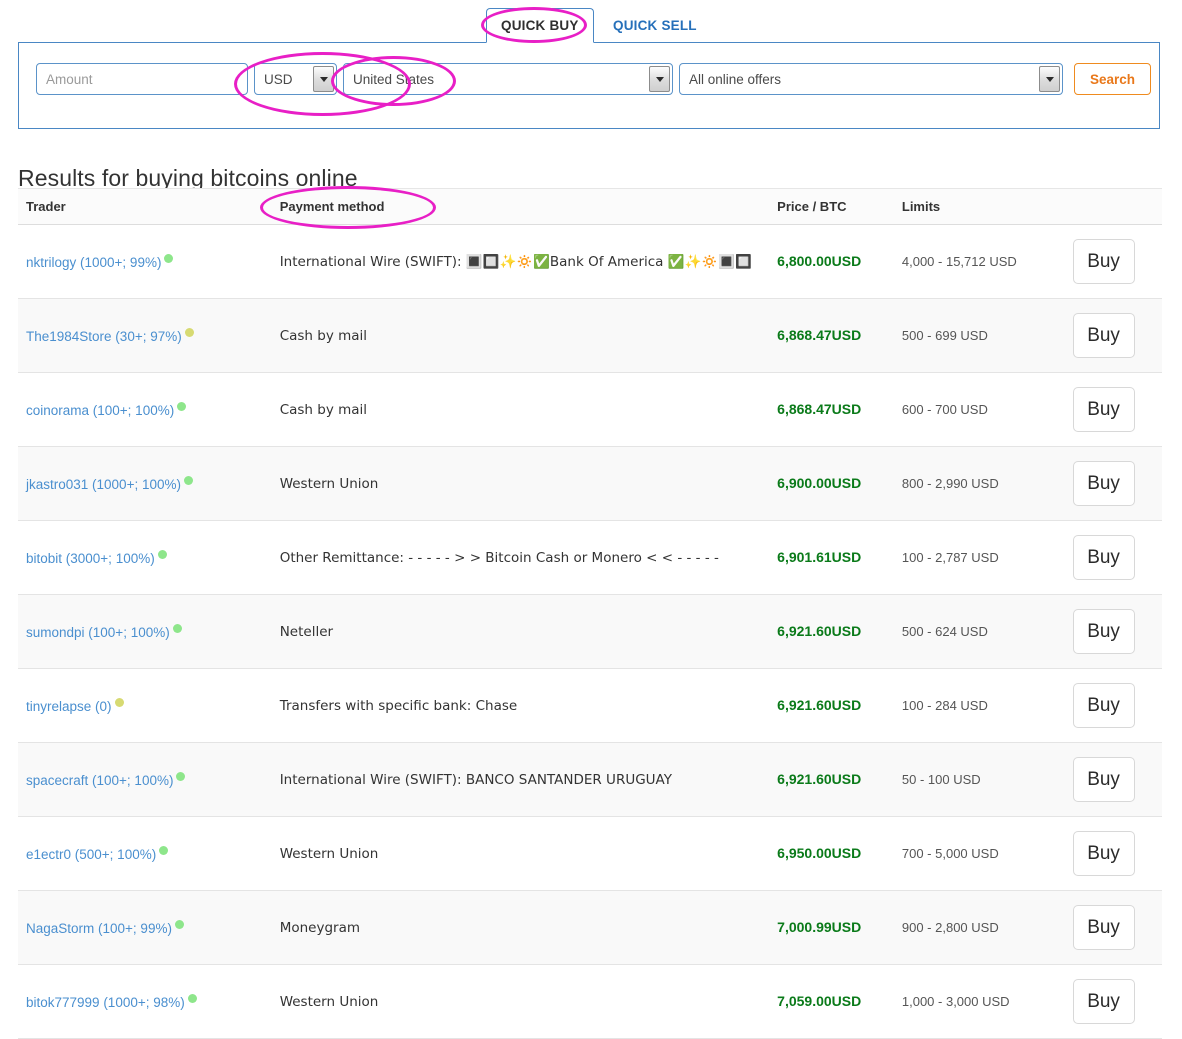  I want to click on limits-value: 1,000 - 3,000 USD, so click(955, 1001).